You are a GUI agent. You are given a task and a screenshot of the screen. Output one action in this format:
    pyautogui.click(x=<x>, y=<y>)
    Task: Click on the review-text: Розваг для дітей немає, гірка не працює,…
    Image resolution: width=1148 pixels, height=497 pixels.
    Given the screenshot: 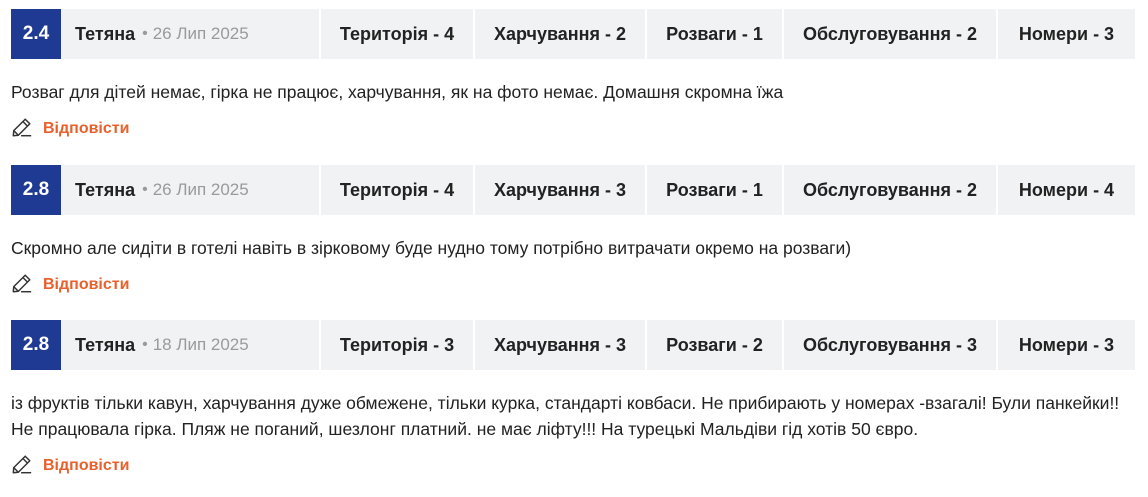 What is the action you would take?
    pyautogui.click(x=397, y=92)
    